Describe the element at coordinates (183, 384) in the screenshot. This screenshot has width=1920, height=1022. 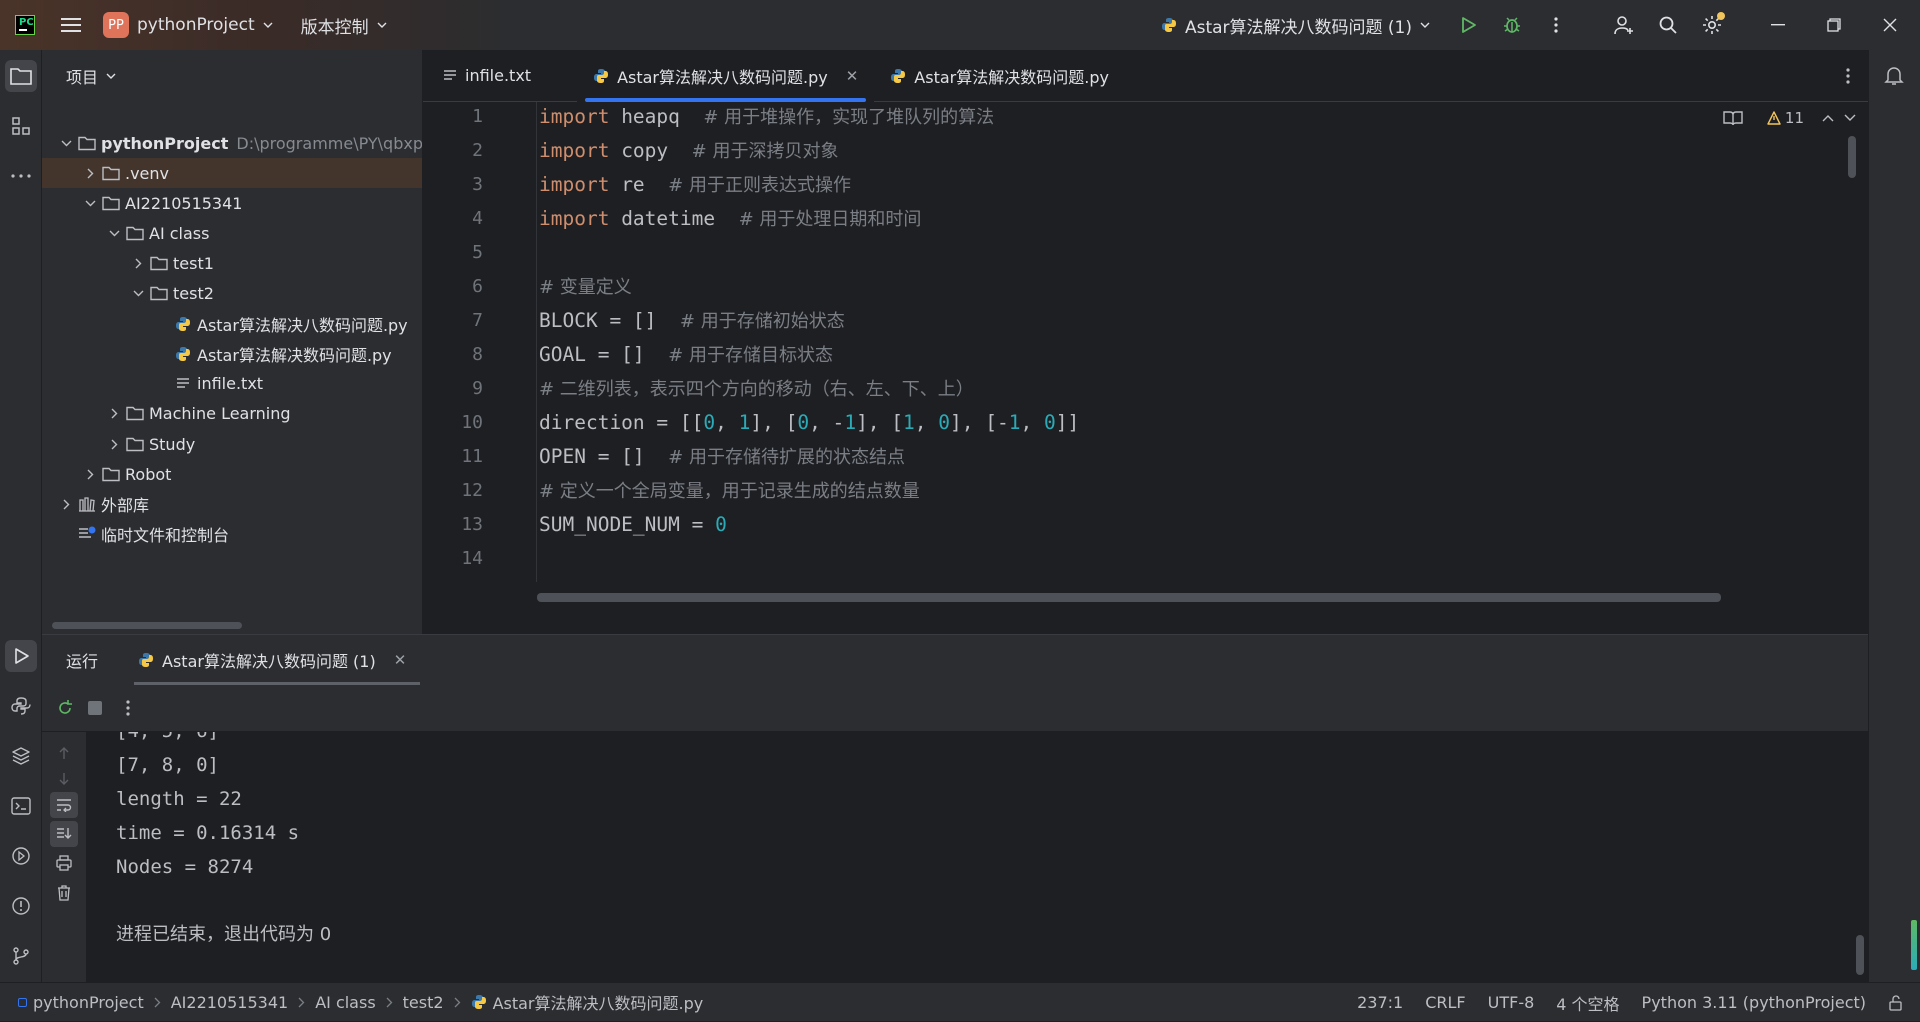
I see `text-file-icon` at that location.